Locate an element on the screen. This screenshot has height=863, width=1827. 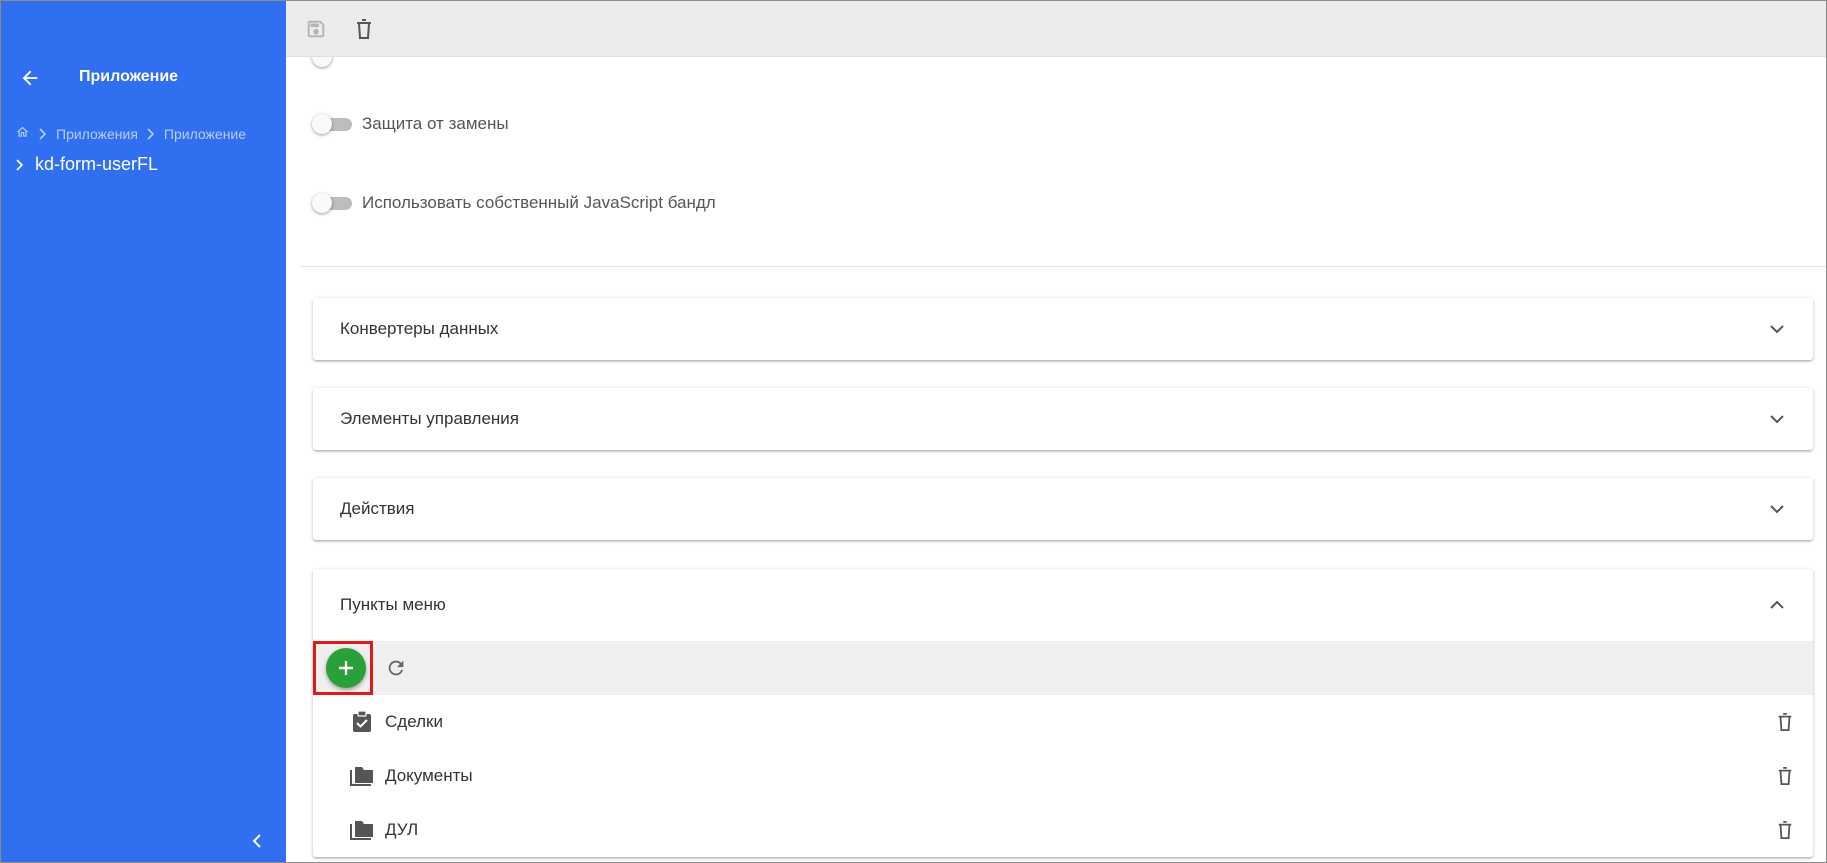
panel-title: Действия is located at coordinates (377, 508).